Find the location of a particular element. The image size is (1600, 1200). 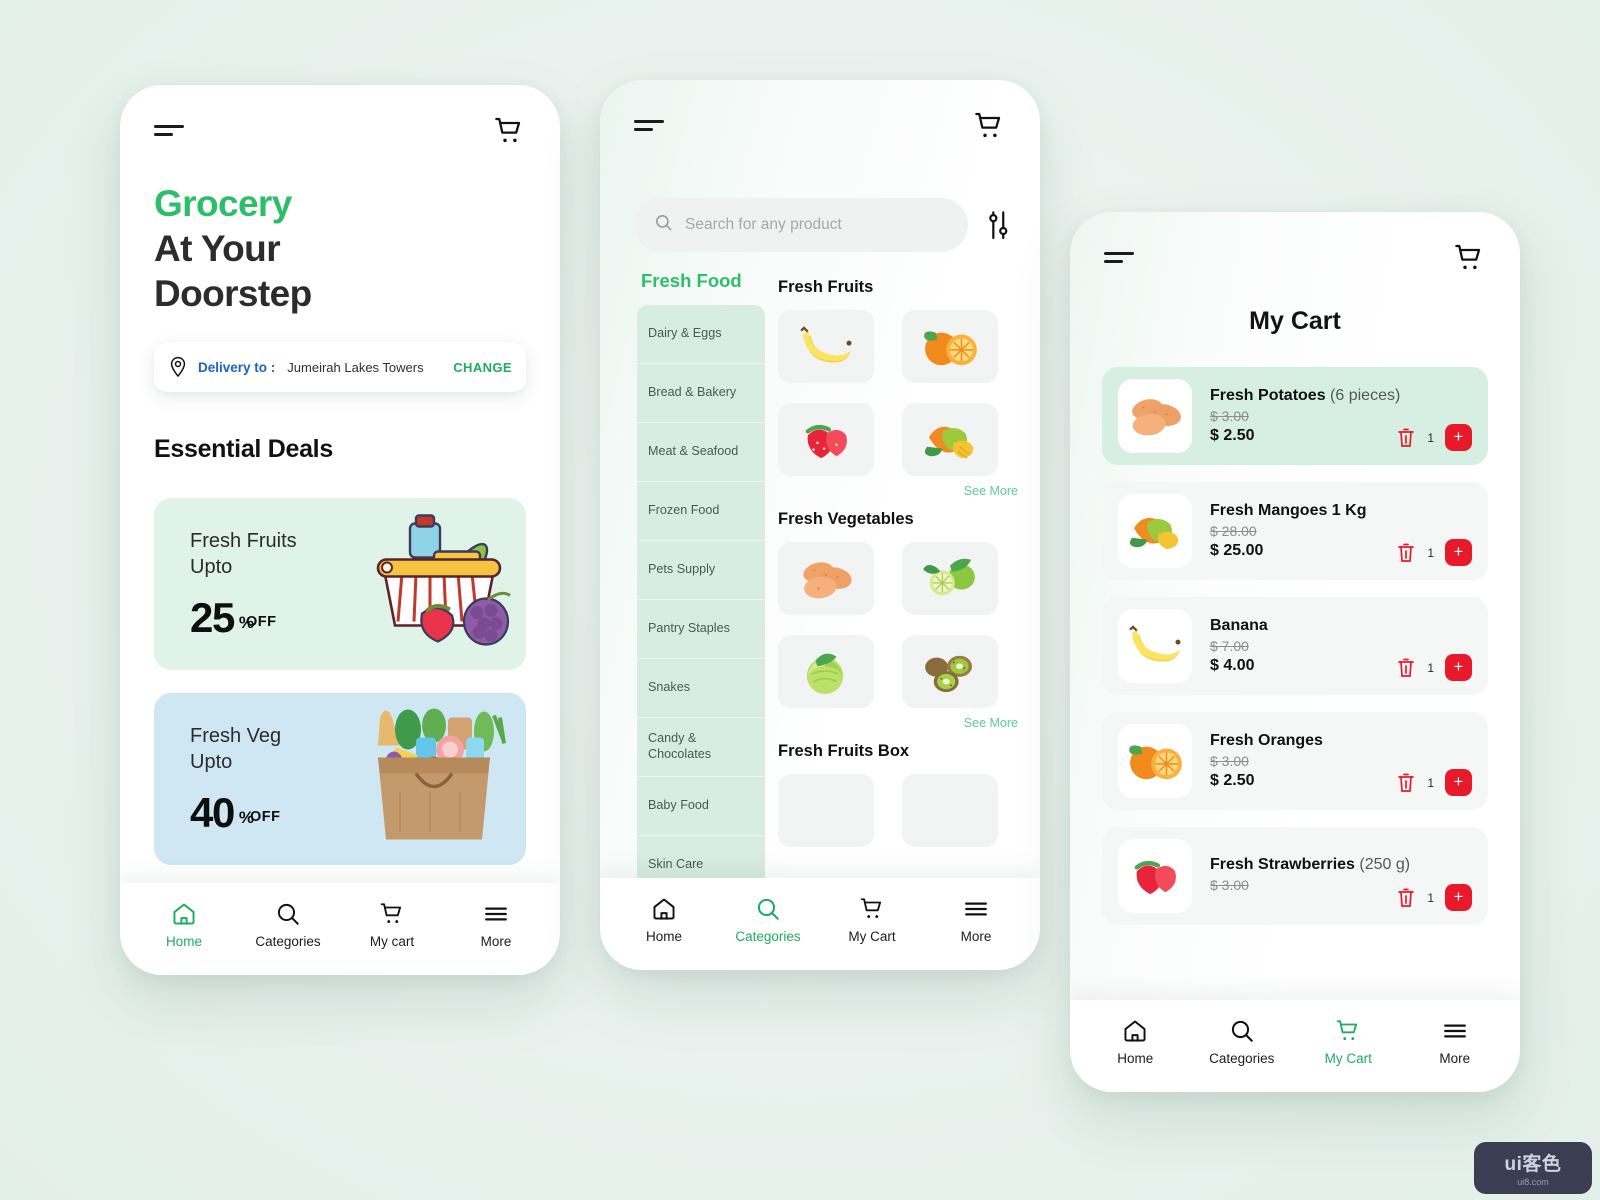

see-more-fresh-vegetables: See More is located at coordinates (898, 723).